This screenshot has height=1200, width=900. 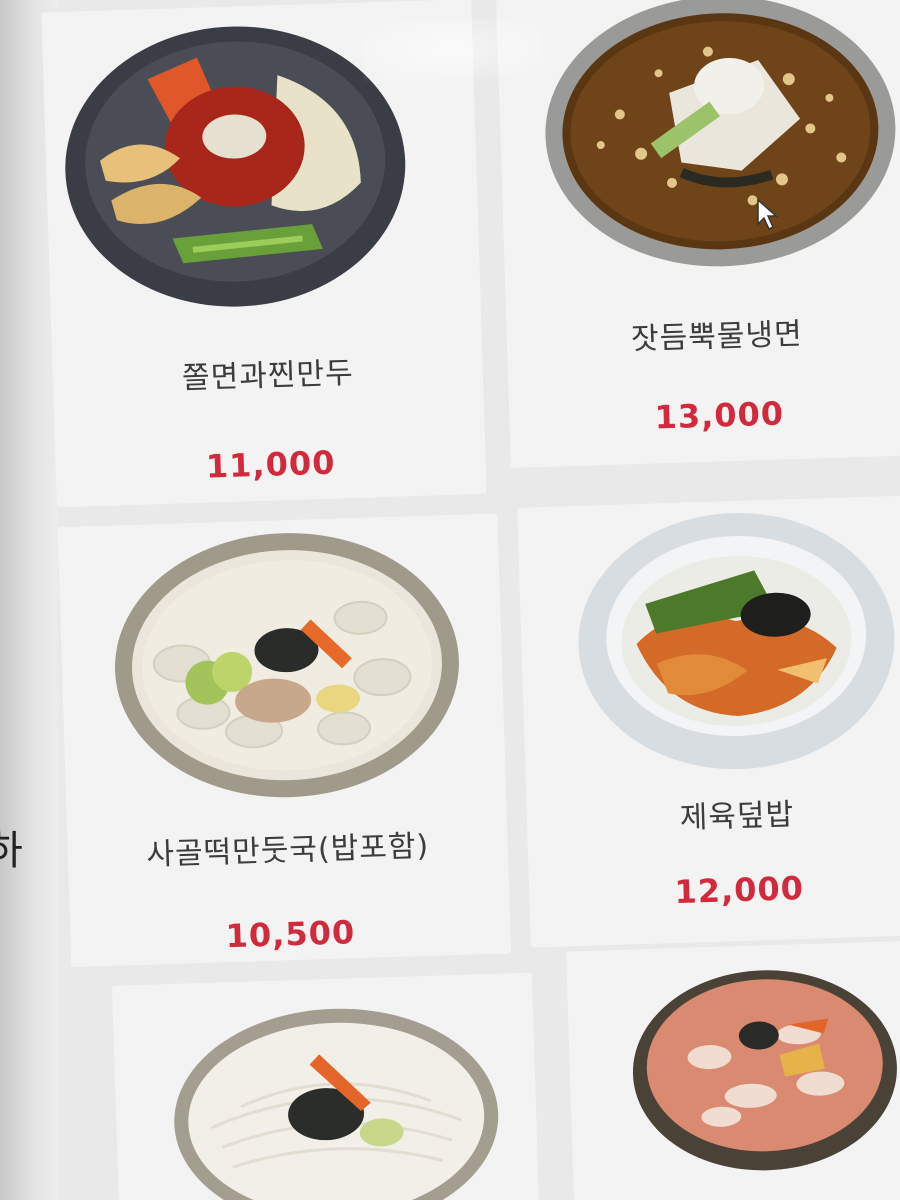 What do you see at coordinates (336, 1104) in the screenshot?
I see `kalguksu-dish-icon` at bounding box center [336, 1104].